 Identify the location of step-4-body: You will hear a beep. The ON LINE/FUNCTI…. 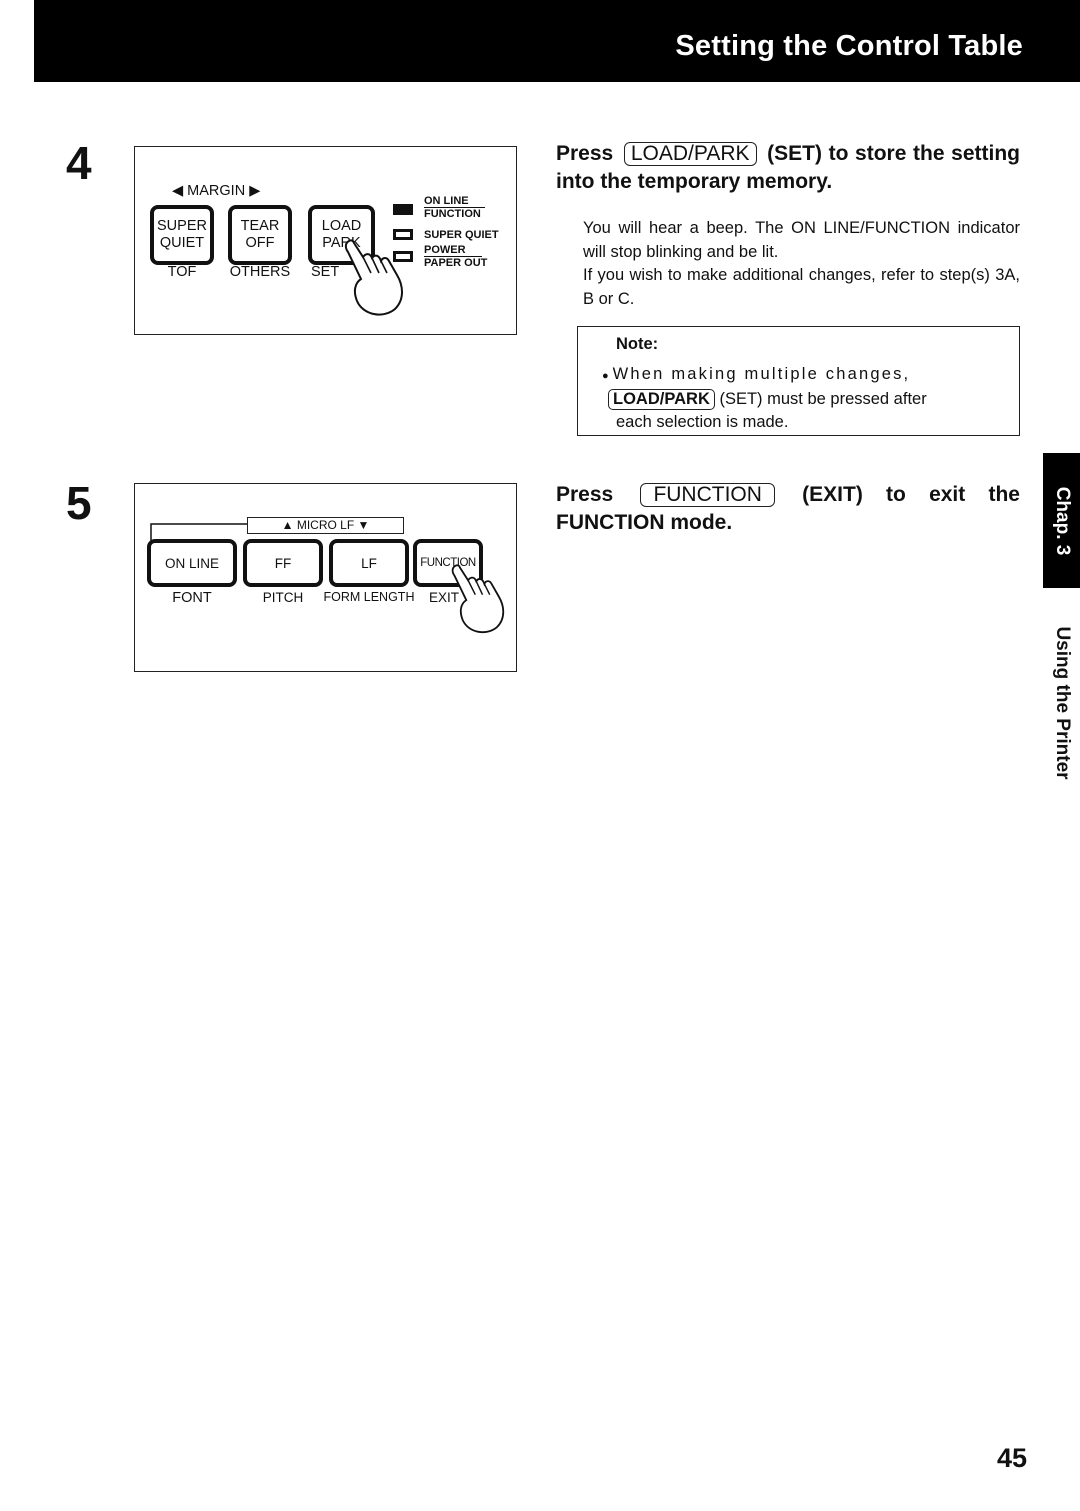
(801, 264).